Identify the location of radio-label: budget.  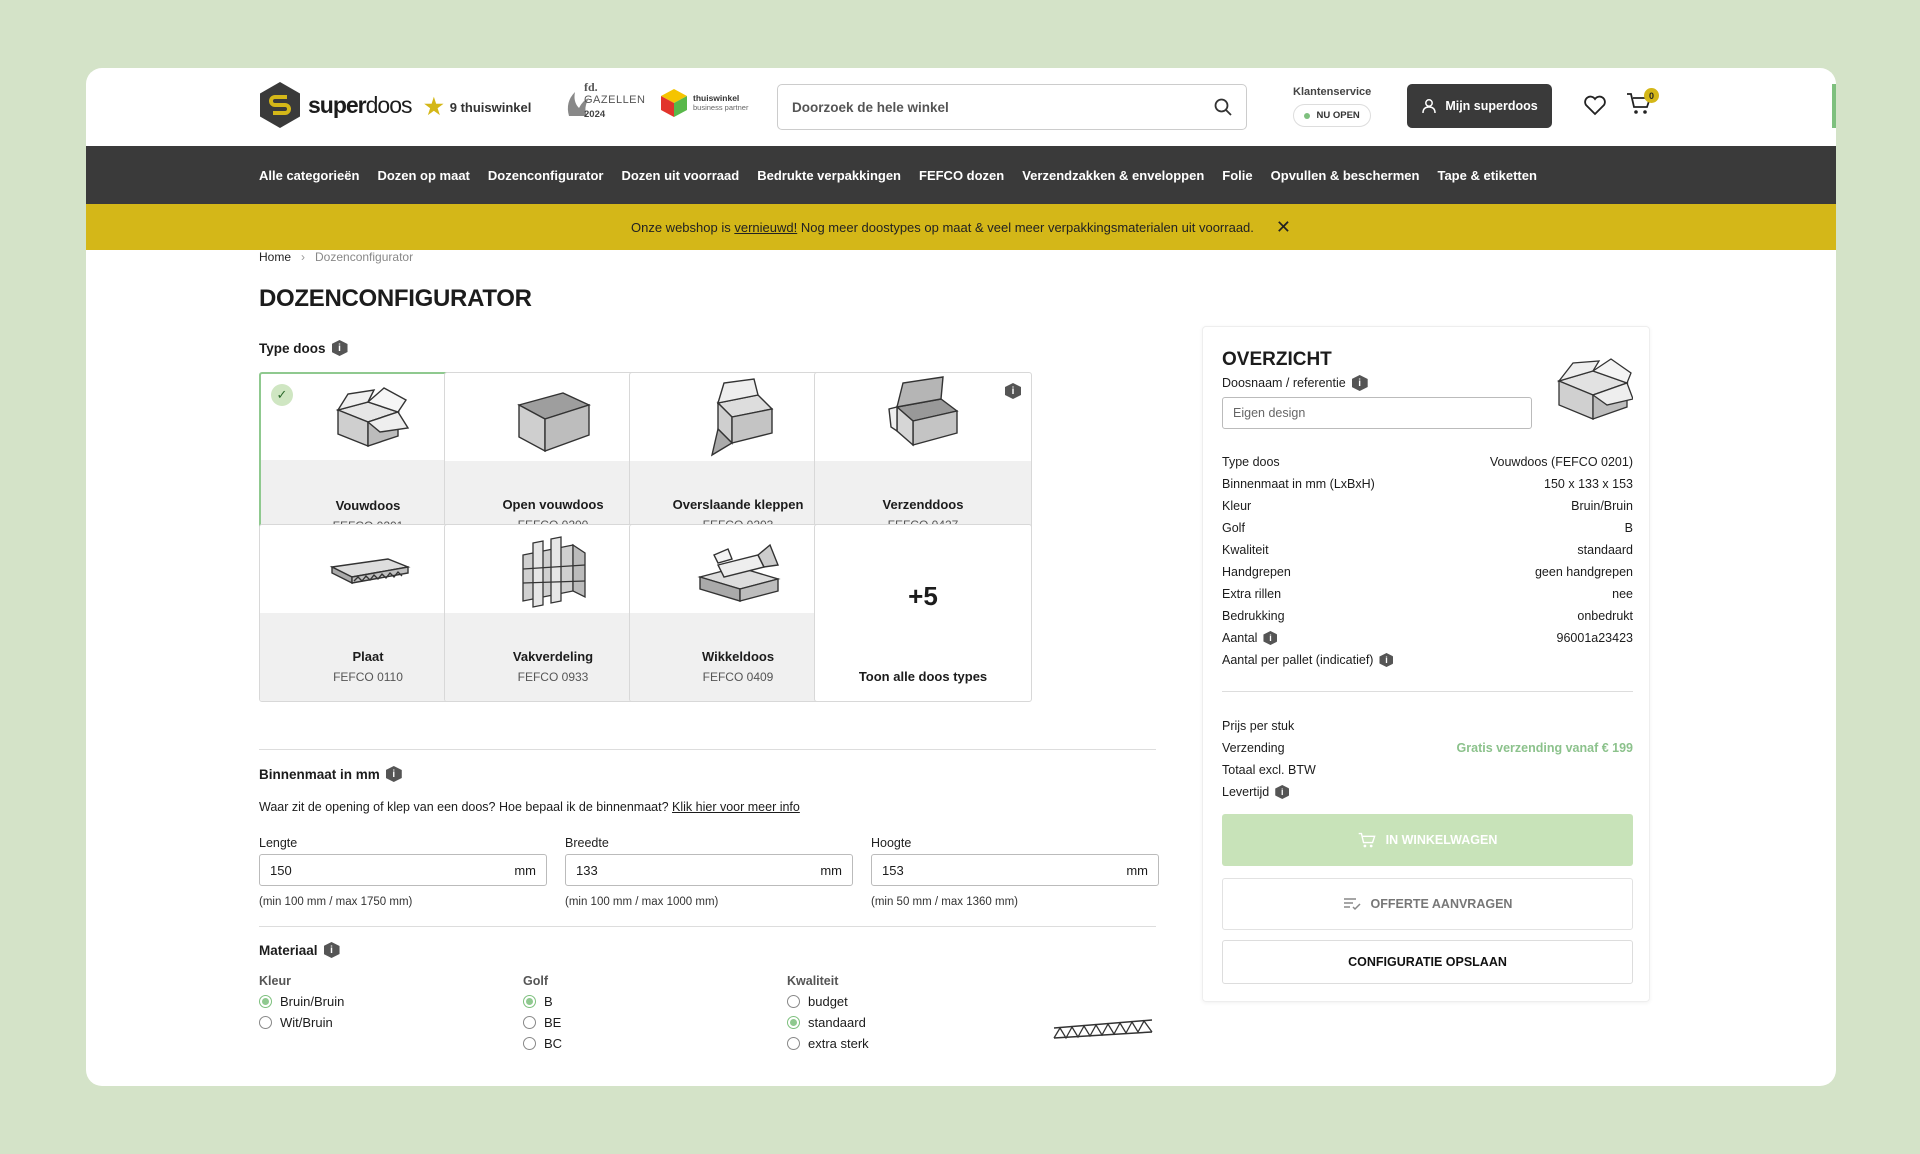
(828, 1001).